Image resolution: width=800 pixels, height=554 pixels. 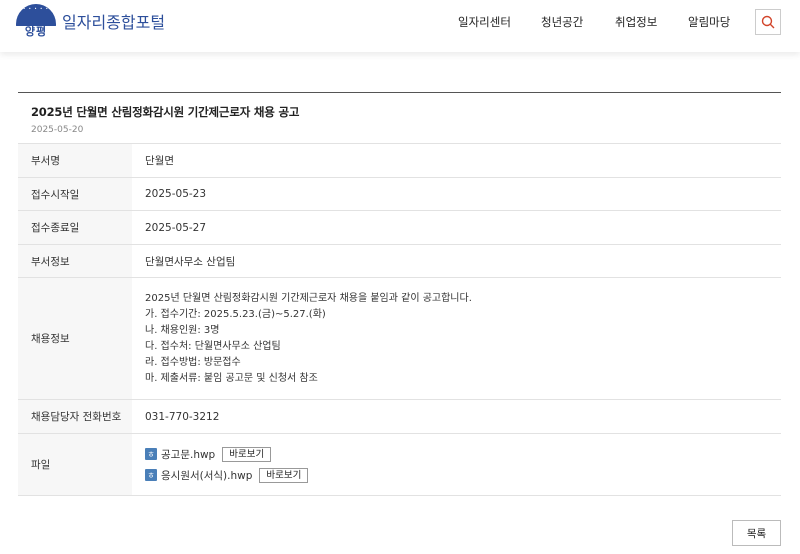 What do you see at coordinates (484, 22) in the screenshot?
I see `nav-item-job-center: 일자리센터` at bounding box center [484, 22].